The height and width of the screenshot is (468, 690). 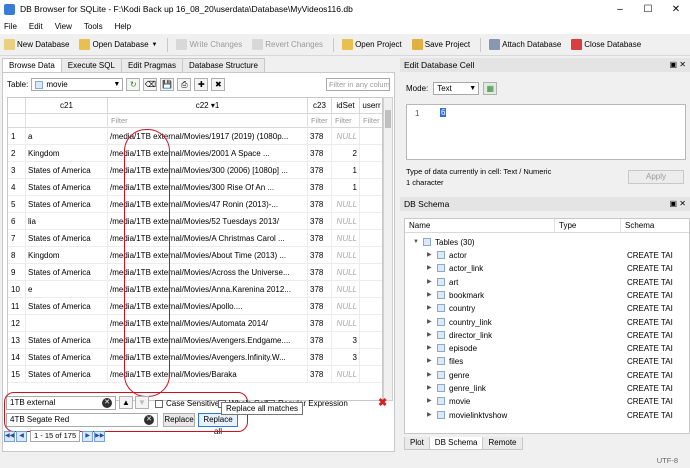 What do you see at coordinates (346, 106) in the screenshot?
I see `column-header-idset: idSet` at bounding box center [346, 106].